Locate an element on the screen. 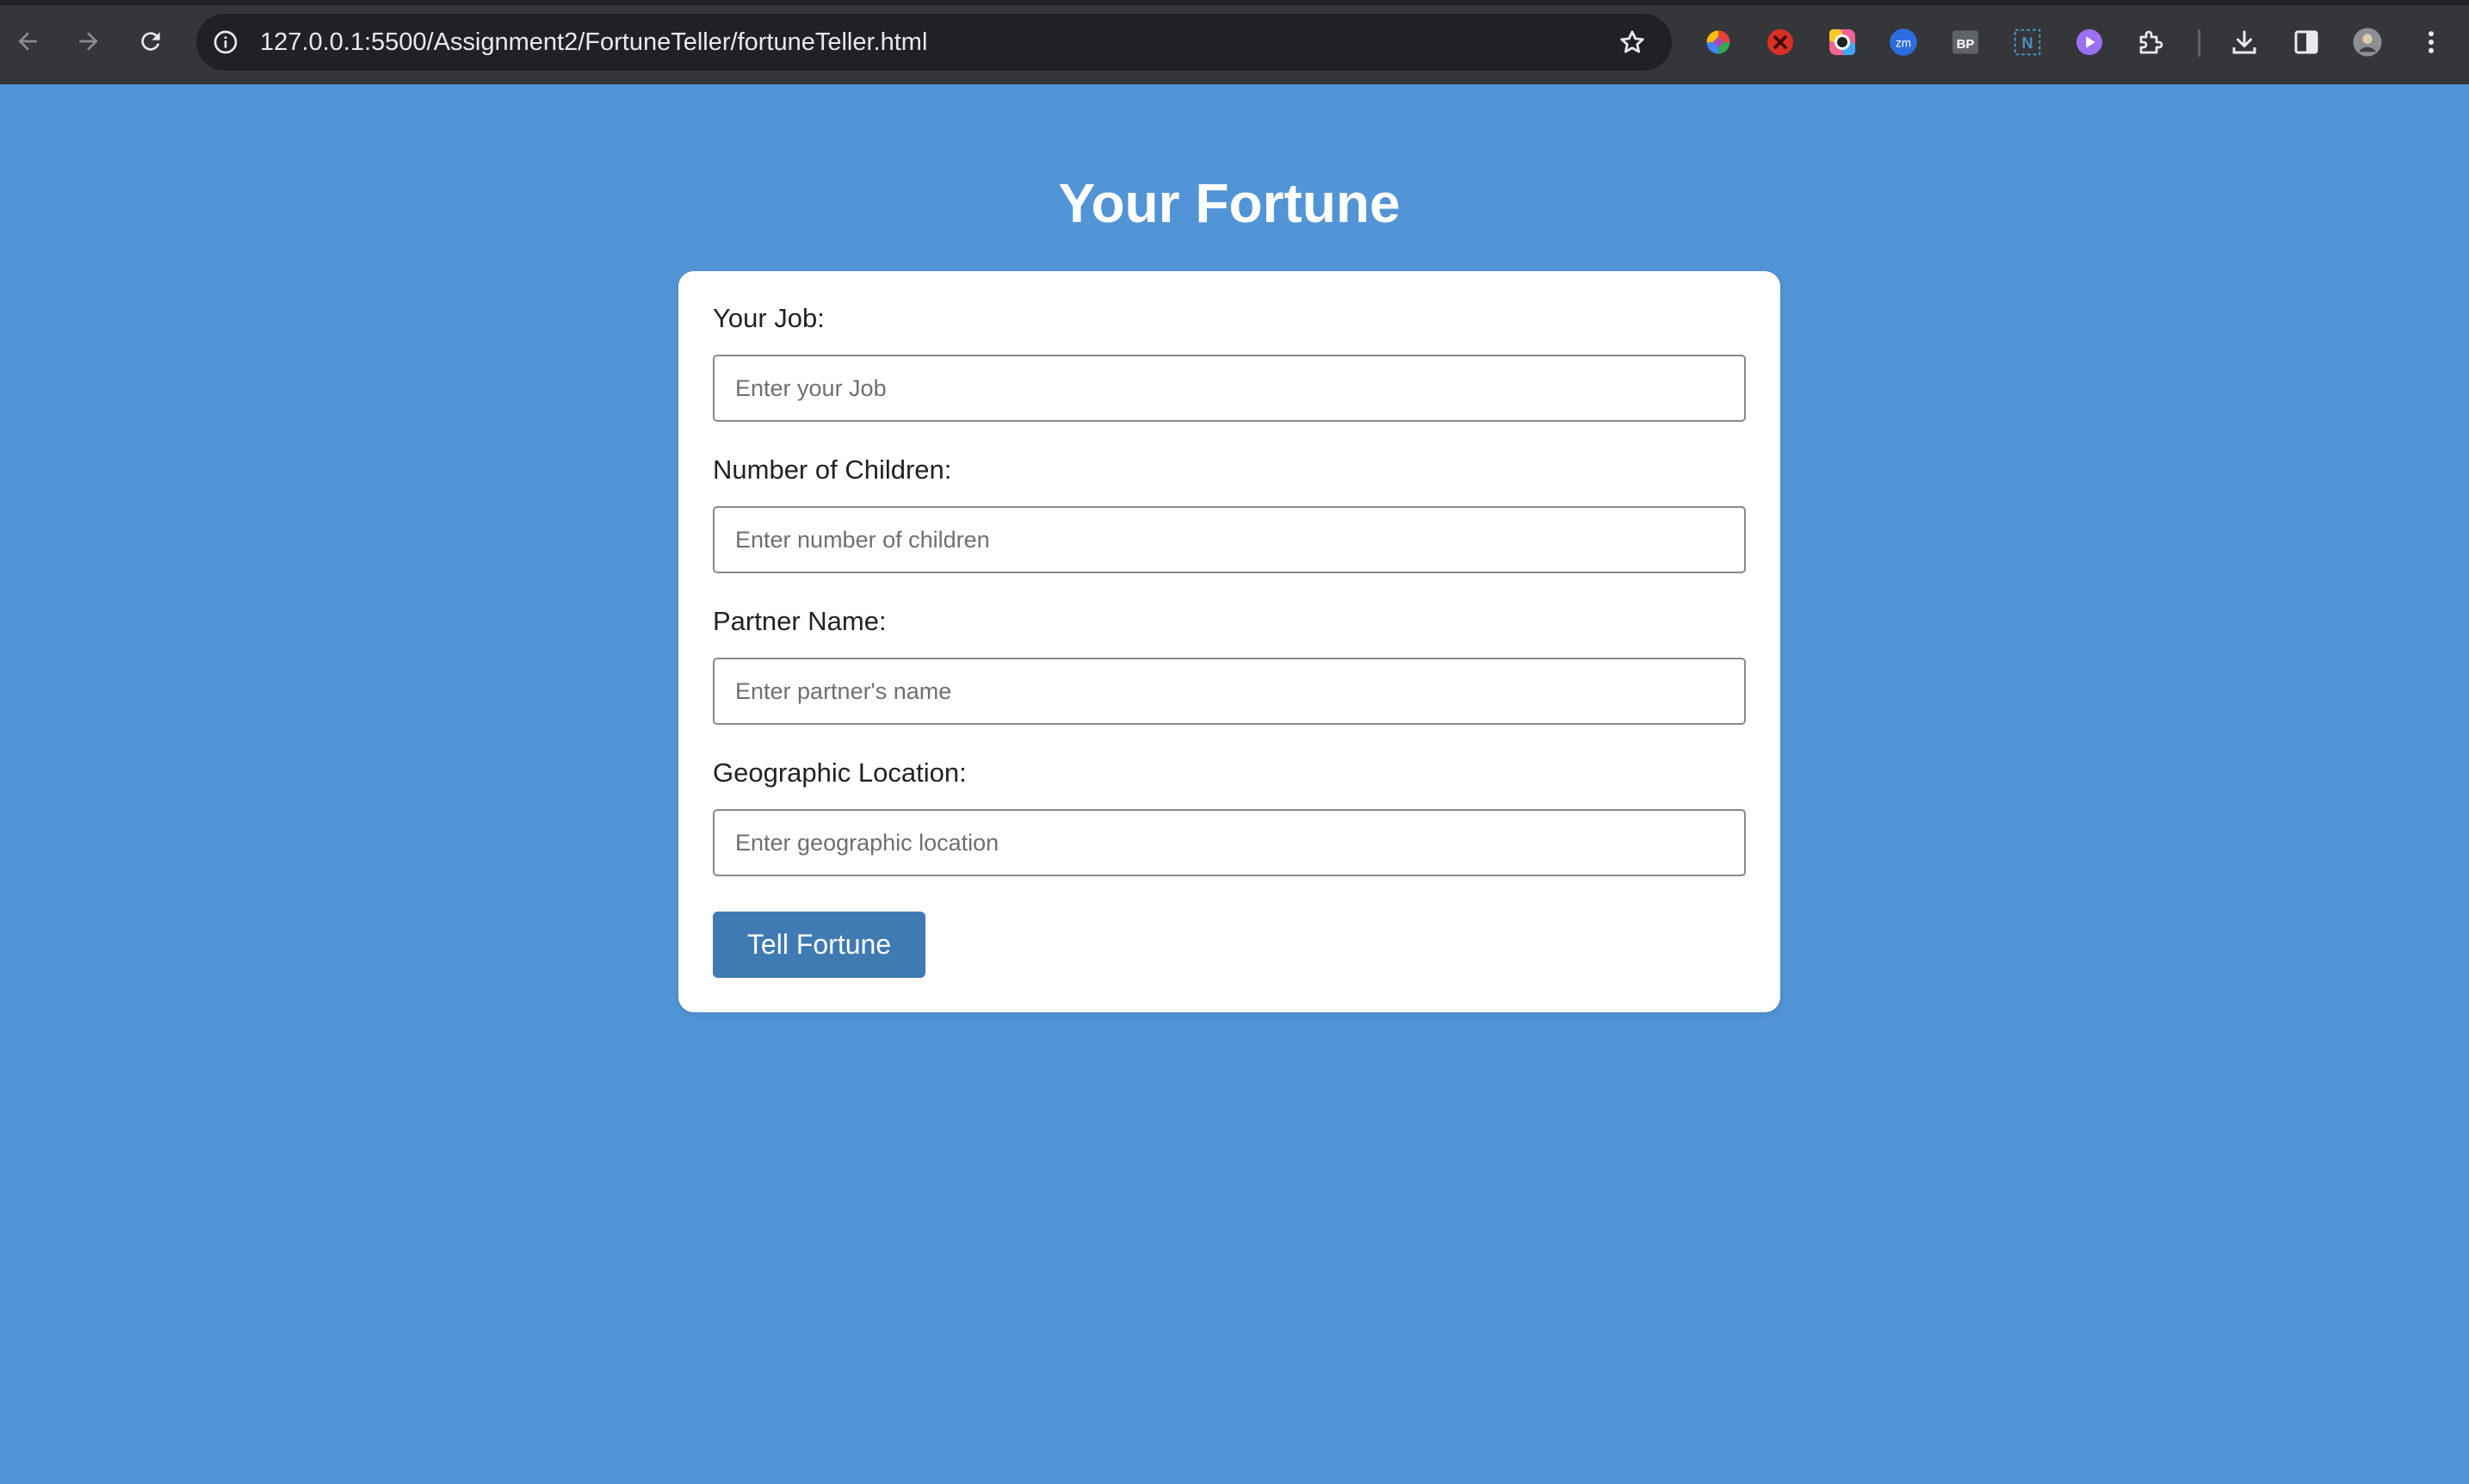  notion-n-extension-text: N is located at coordinates (2027, 43).